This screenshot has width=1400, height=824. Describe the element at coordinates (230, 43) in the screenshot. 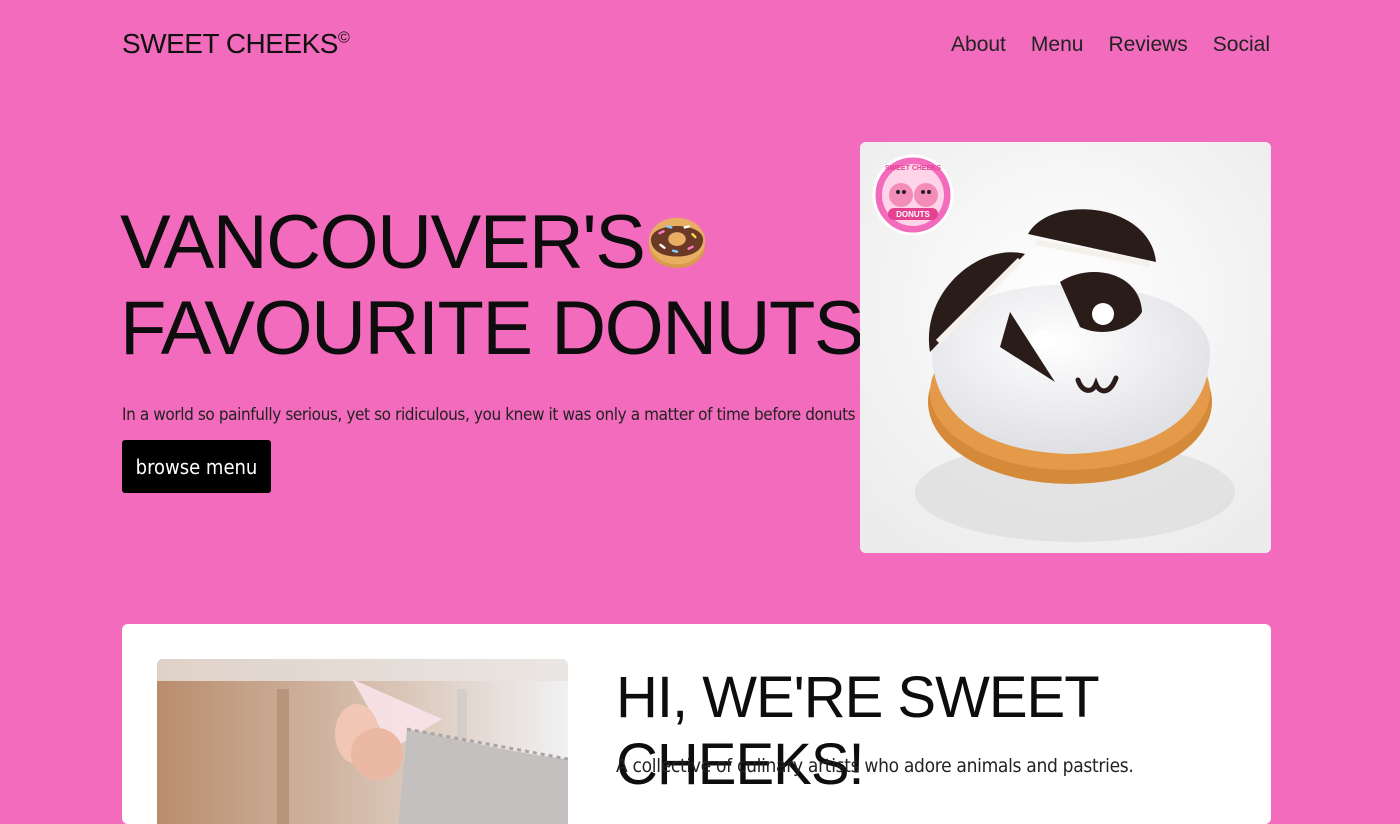

I see `brand-name: SWEET CHEEKS` at that location.